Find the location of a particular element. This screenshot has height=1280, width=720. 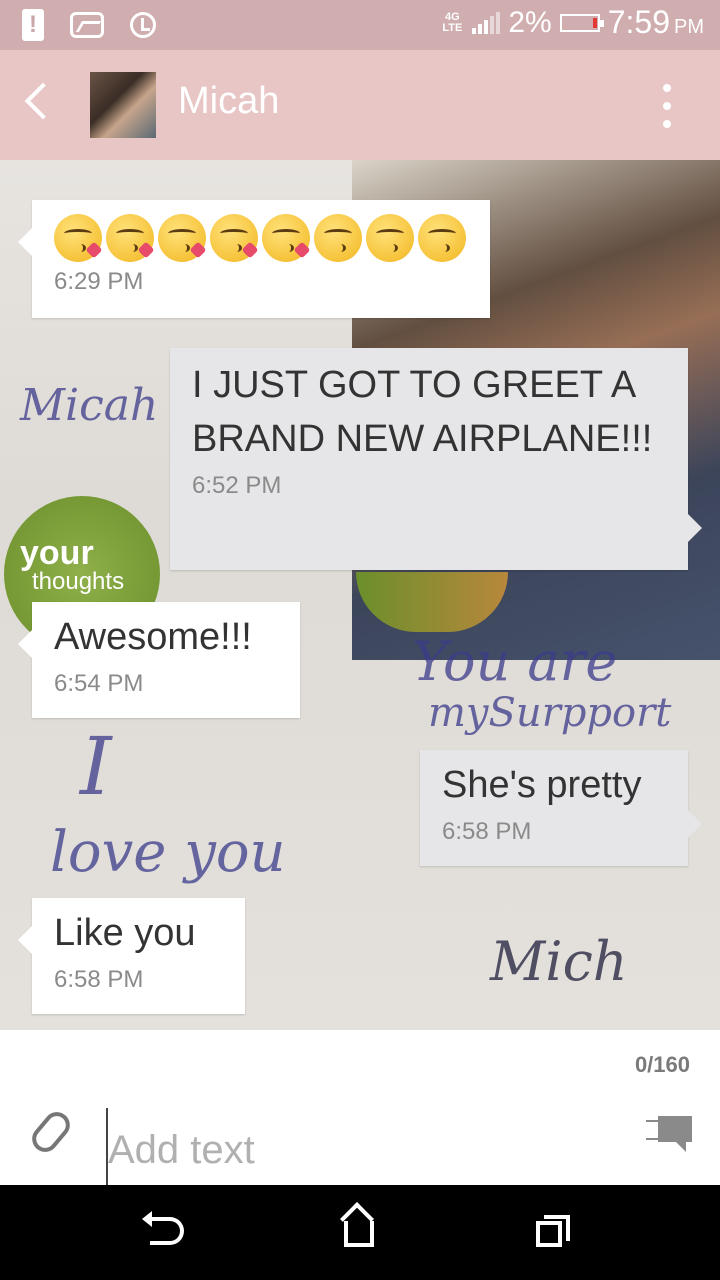

network-type: 4G LTE is located at coordinates (452, 22).